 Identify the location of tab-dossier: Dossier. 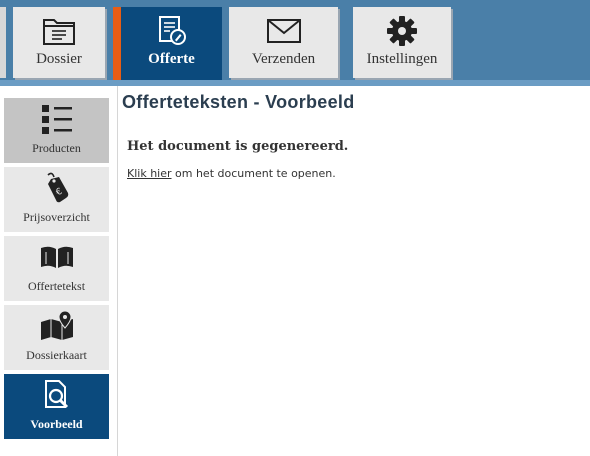
(59, 42).